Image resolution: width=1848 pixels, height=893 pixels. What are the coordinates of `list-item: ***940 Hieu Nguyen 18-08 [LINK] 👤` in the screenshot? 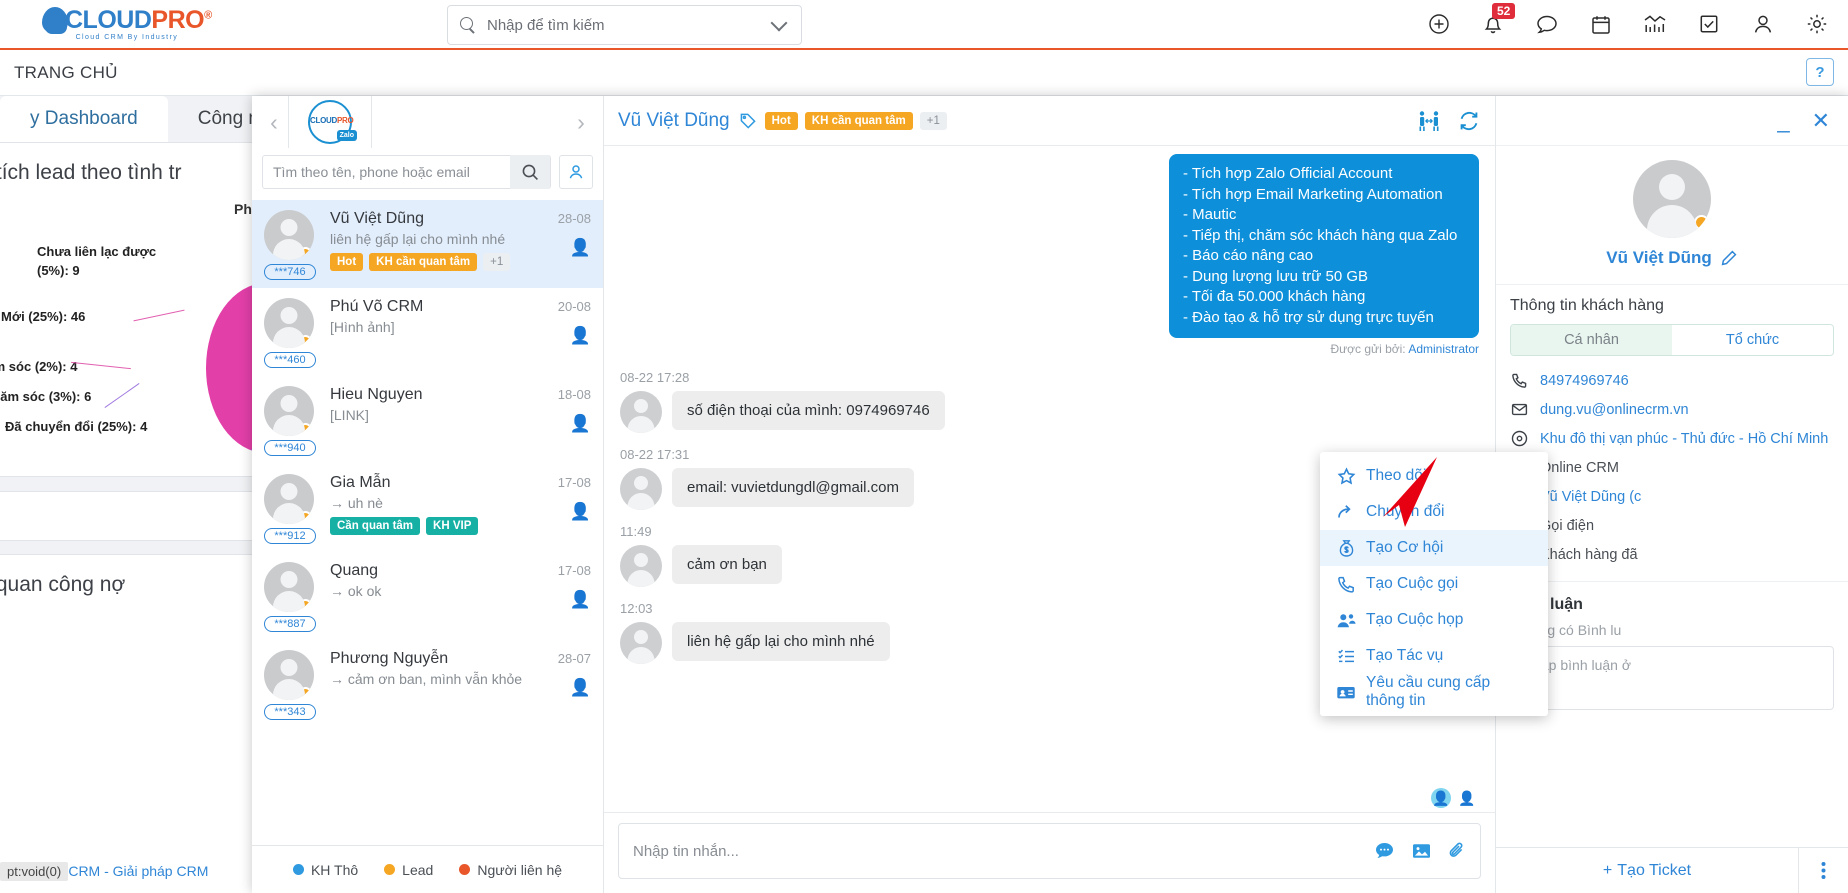 It's located at (427, 420).